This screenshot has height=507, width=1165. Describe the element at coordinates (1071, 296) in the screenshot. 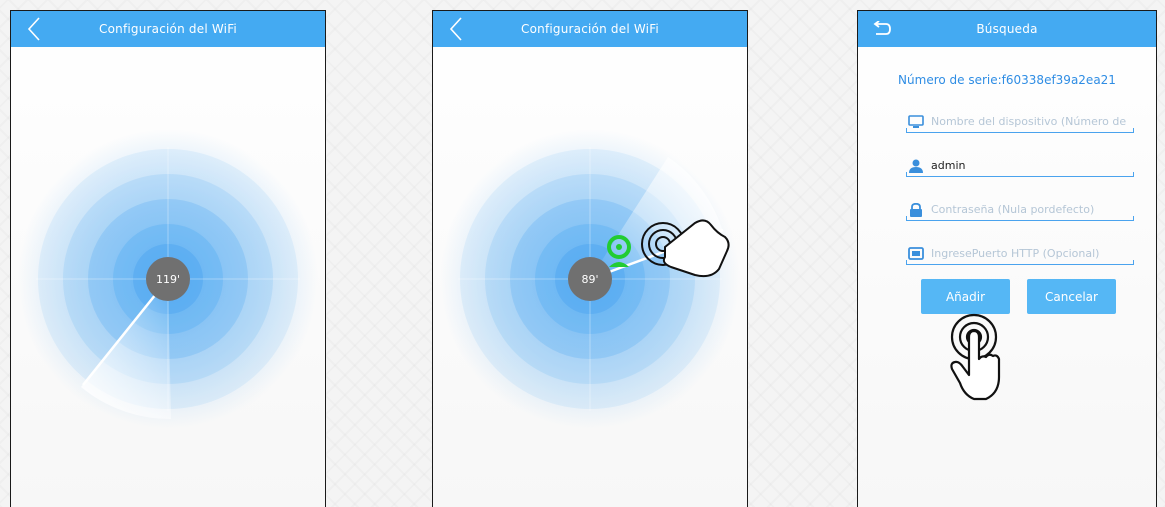

I see `cancel-button: Cancelar` at that location.